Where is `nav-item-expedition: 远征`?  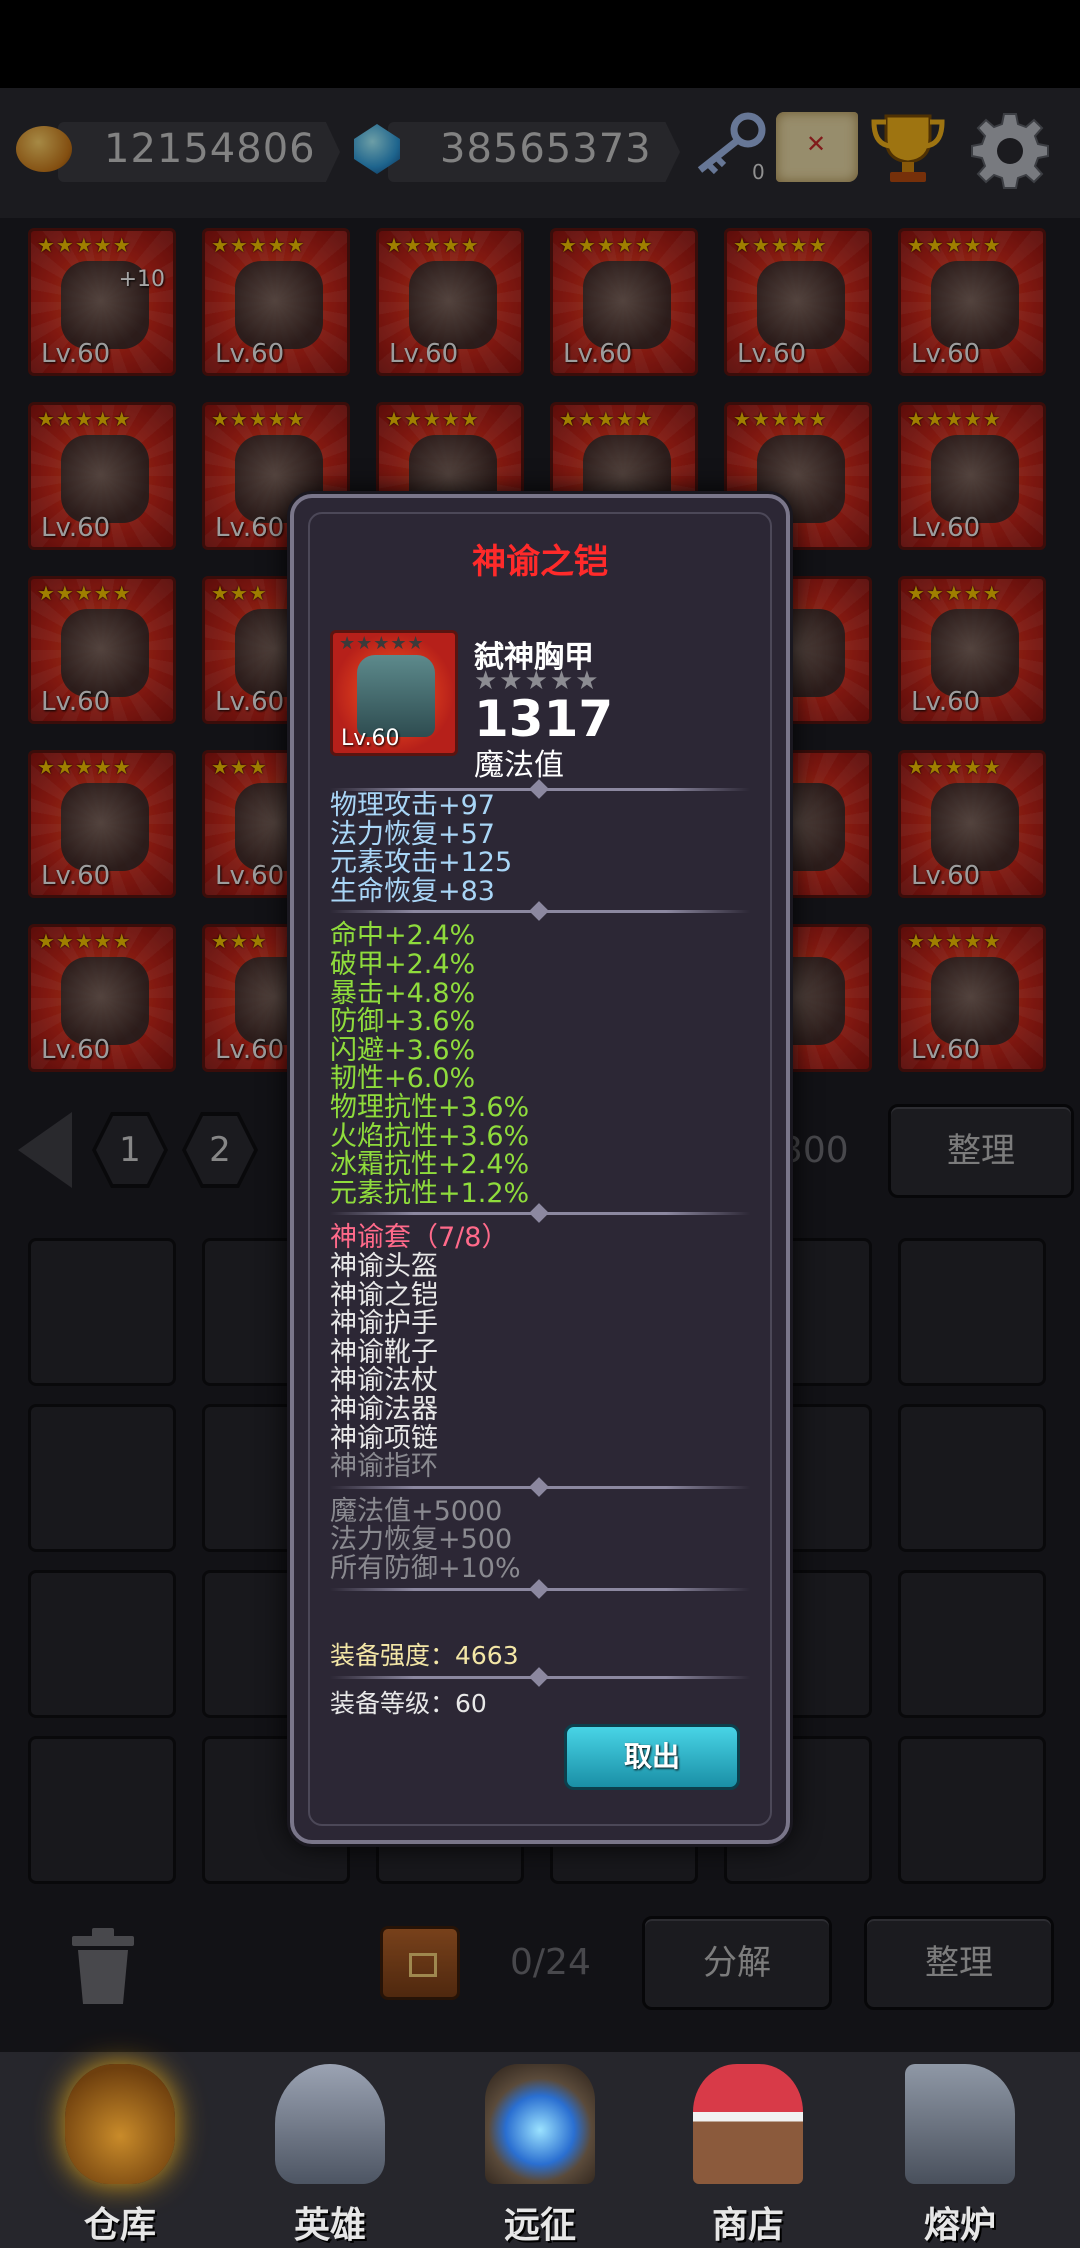
nav-item-expedition: 远征 is located at coordinates (540, 2150).